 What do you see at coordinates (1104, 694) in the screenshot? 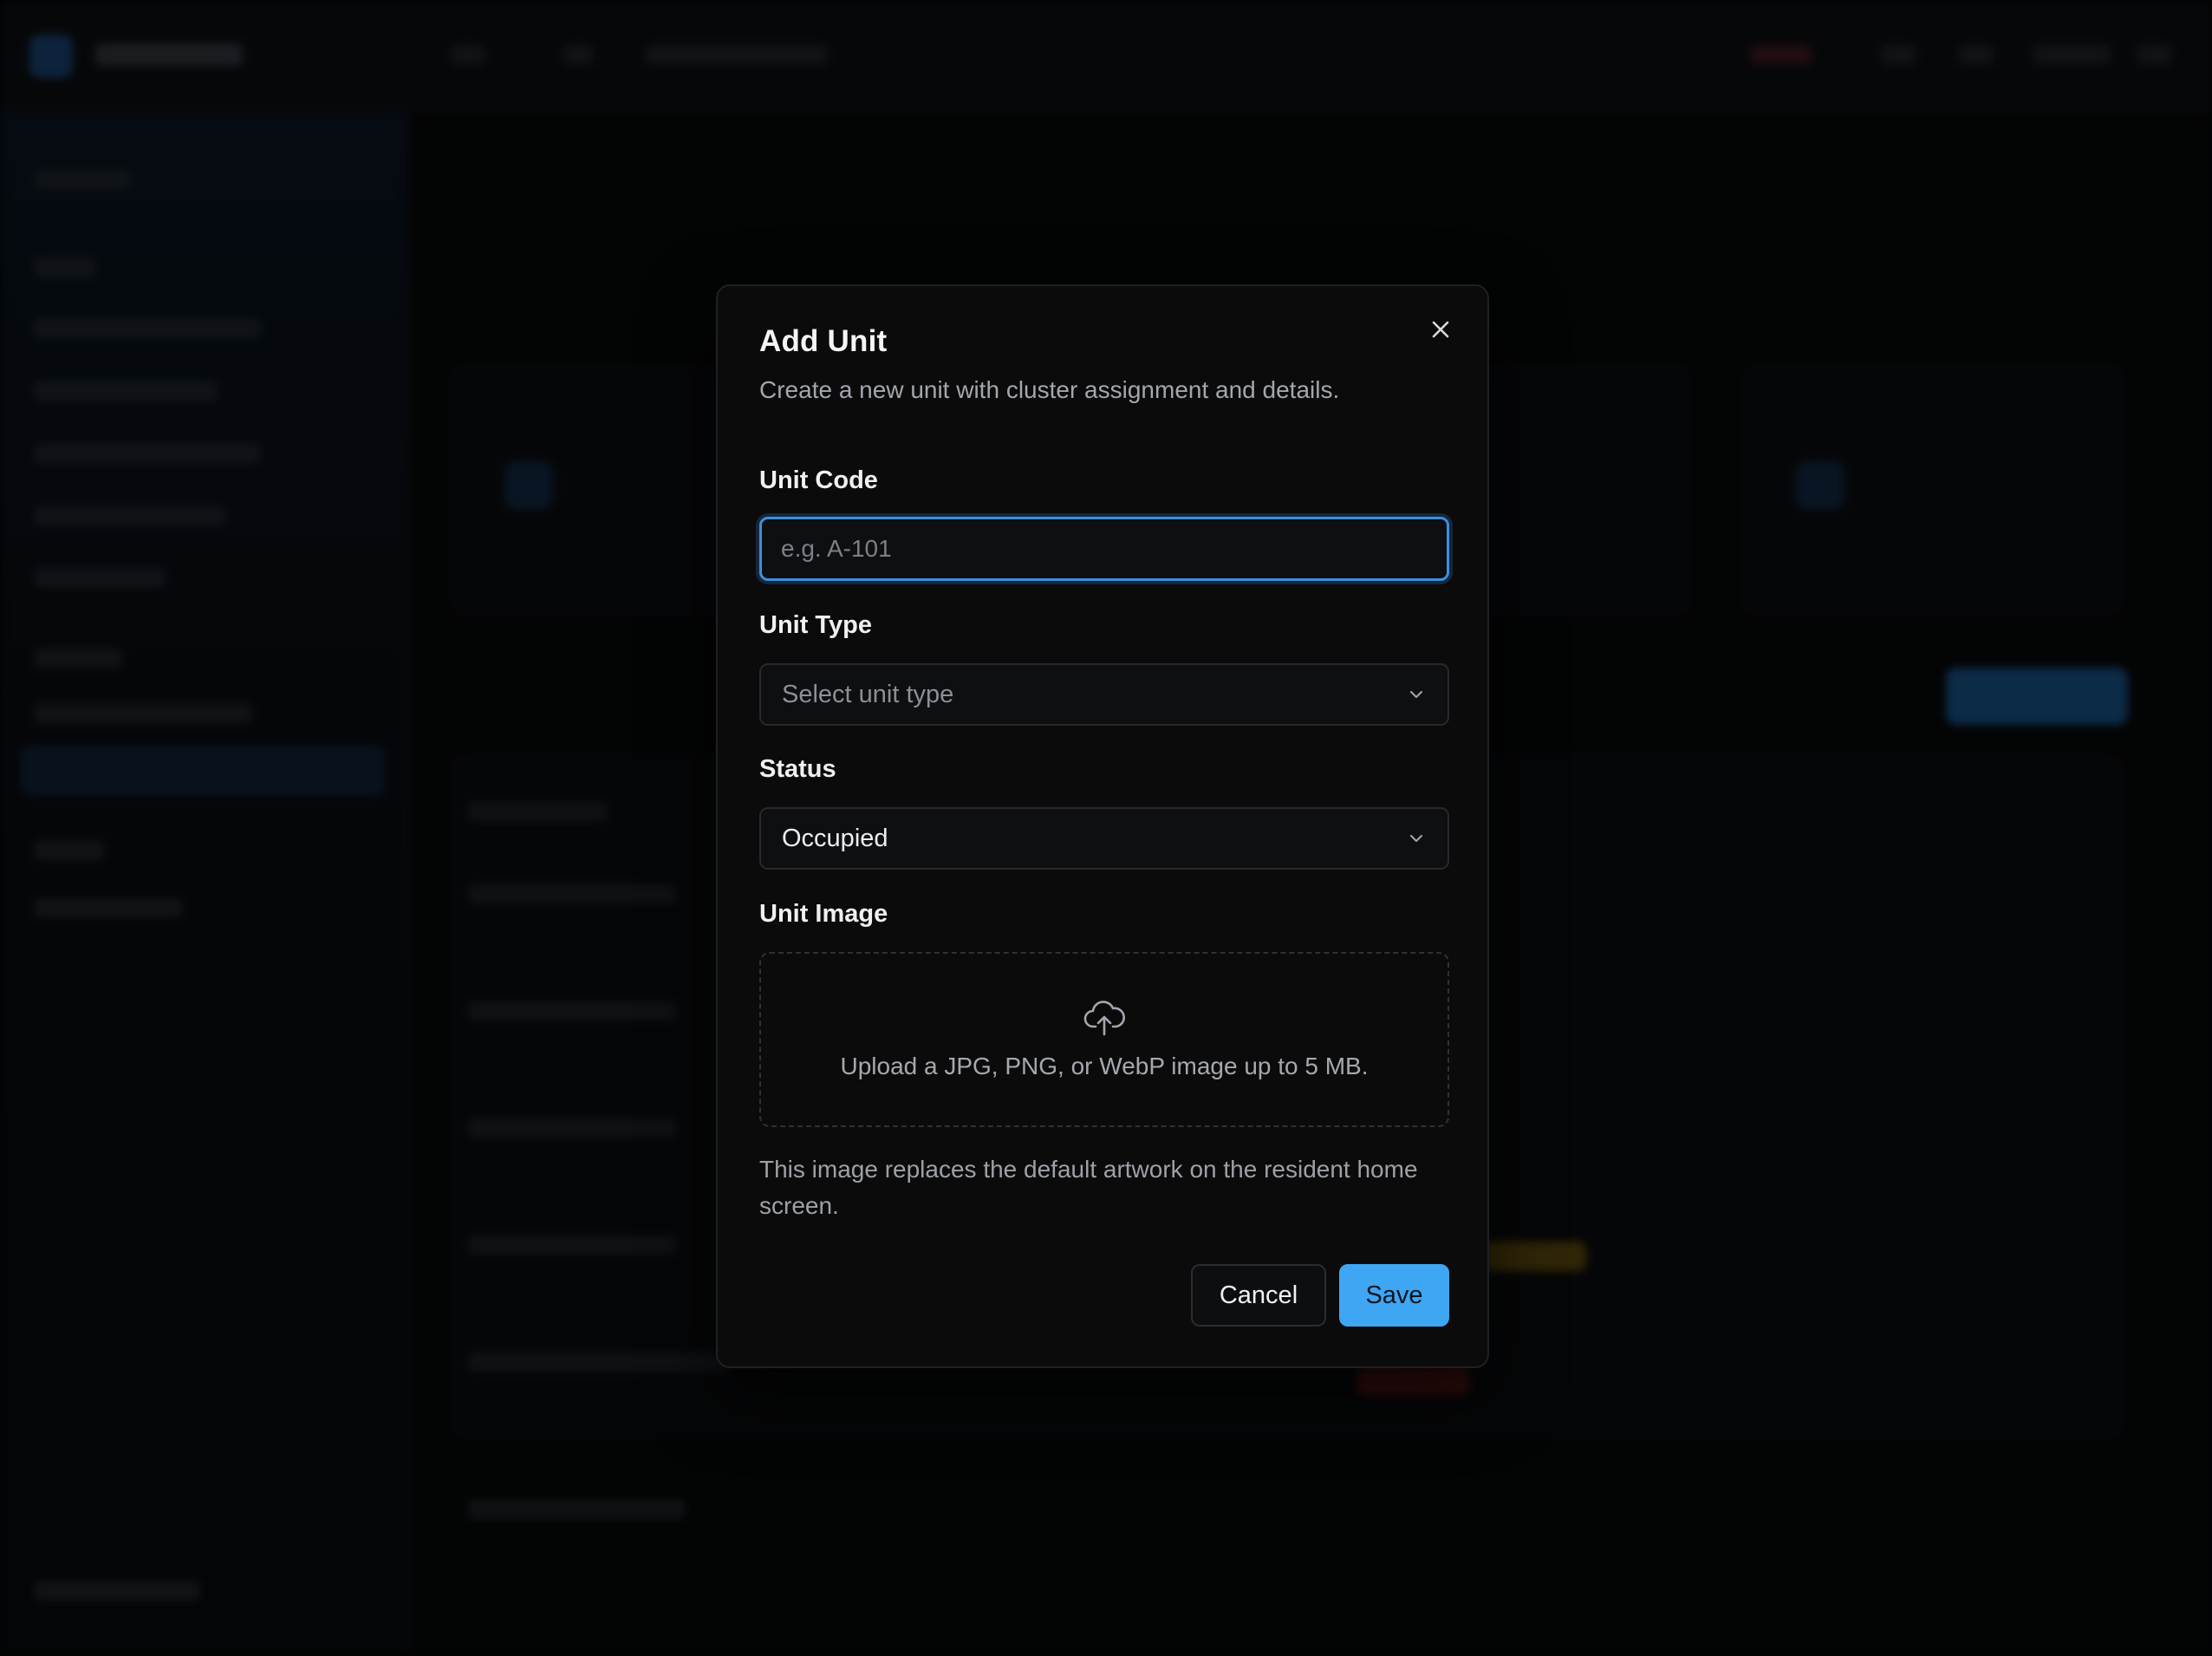
I see `unit-type-select: Select unit type` at bounding box center [1104, 694].